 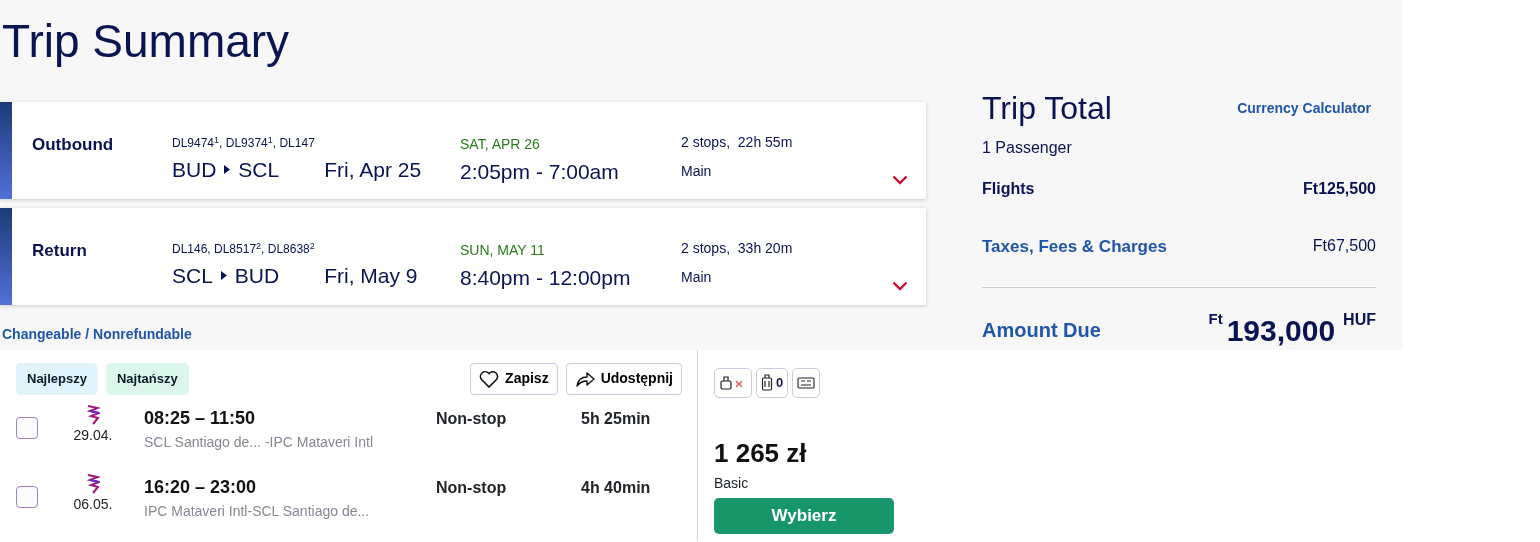 I want to click on card-icon, so click(x=806, y=383).